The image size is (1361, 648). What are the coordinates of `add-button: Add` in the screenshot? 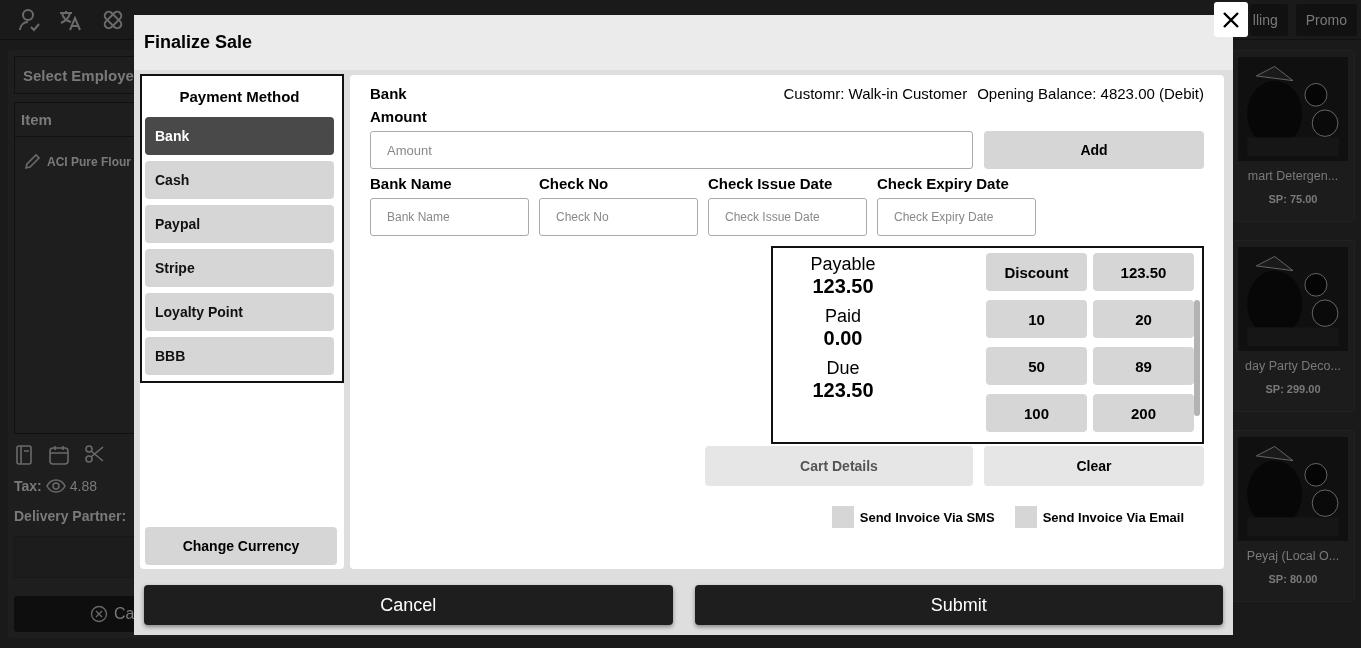 It's located at (1094, 150).